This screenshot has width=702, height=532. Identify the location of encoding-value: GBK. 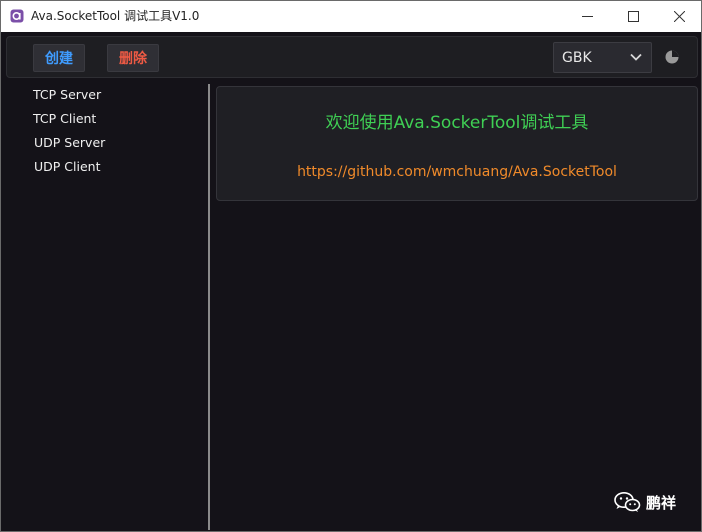
(577, 57).